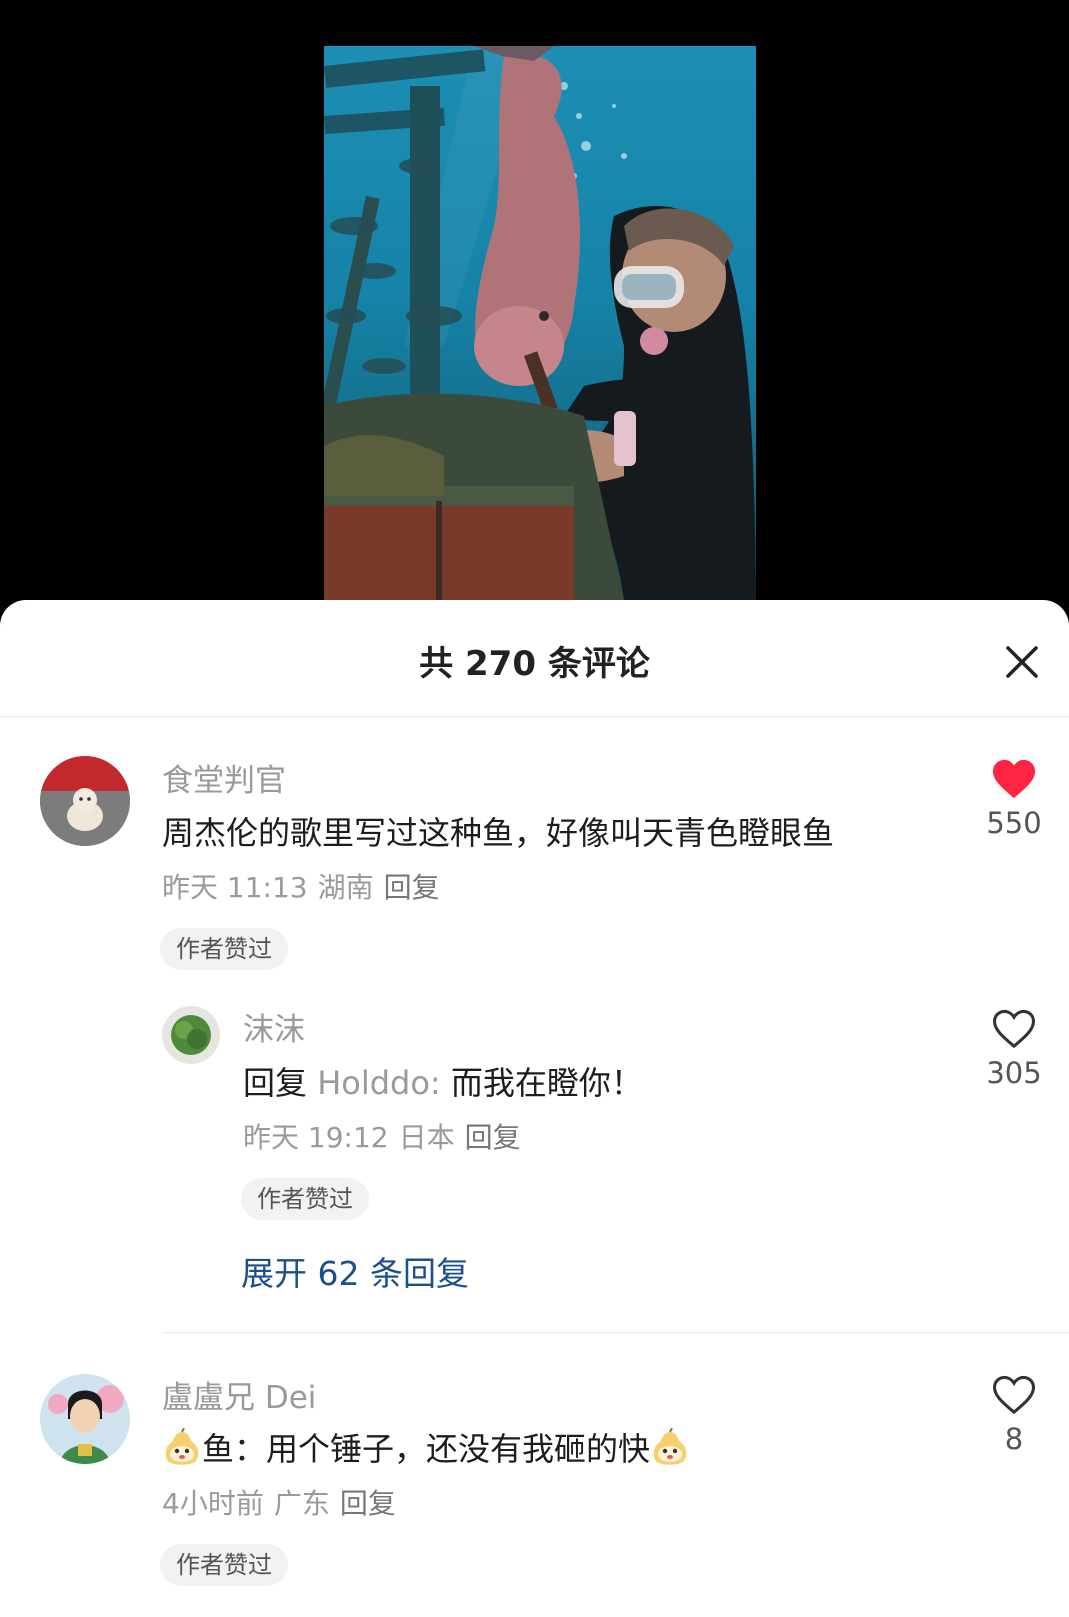  I want to click on avatar, so click(85, 1419).